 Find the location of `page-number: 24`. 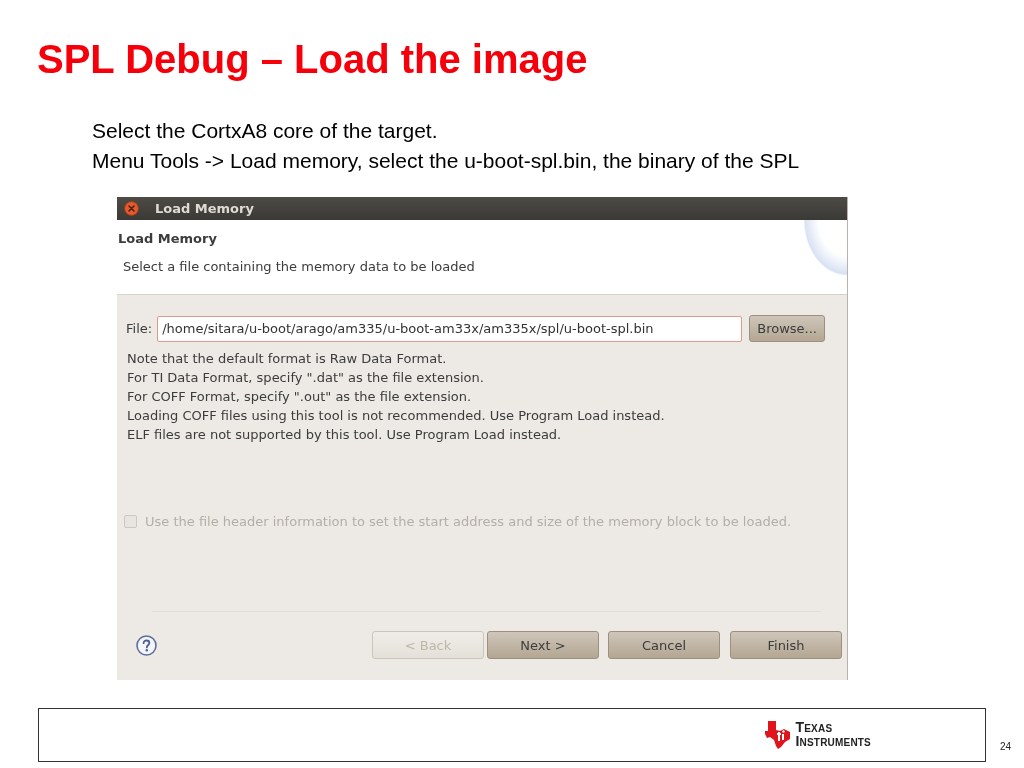

page-number: 24 is located at coordinates (1006, 746).